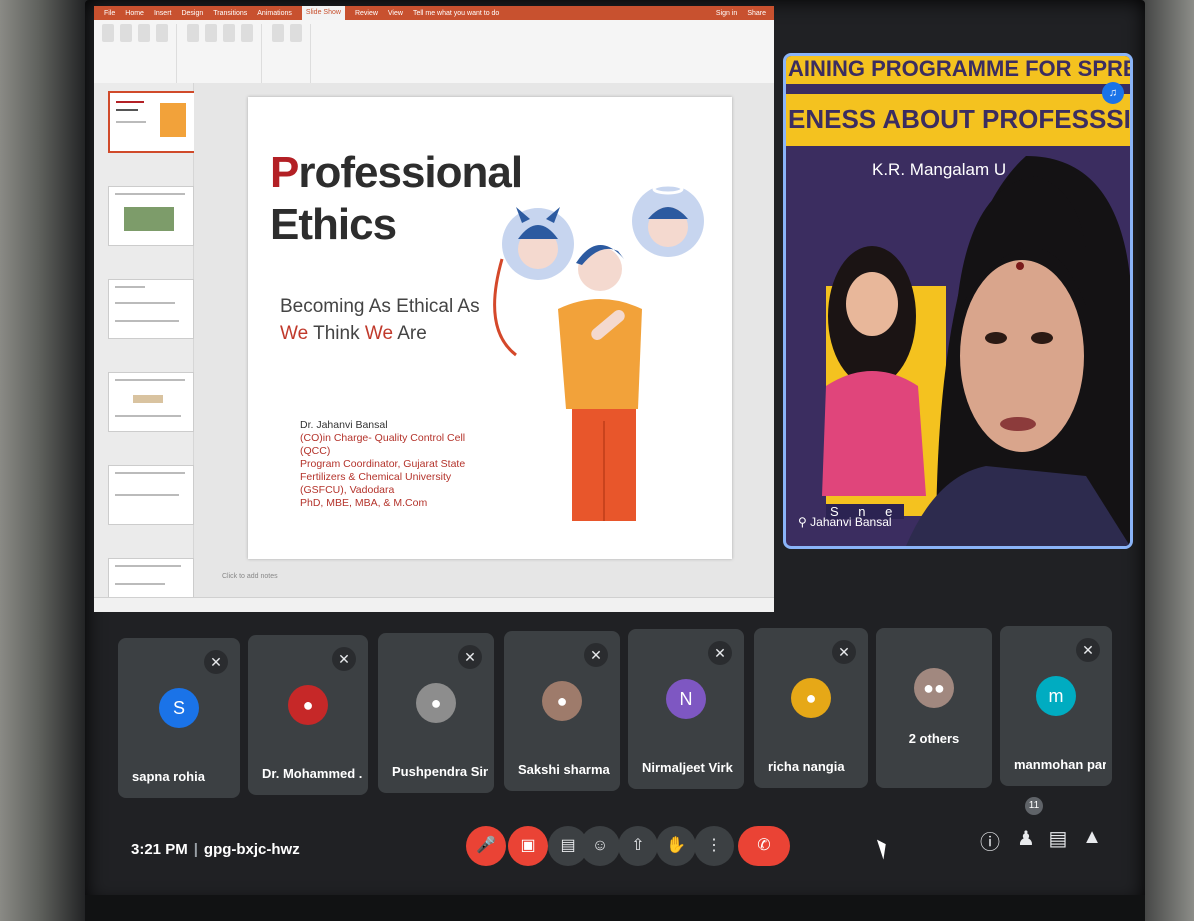  What do you see at coordinates (383, 438) in the screenshot?
I see `slide-author-line: (CO)in Charge- Quality Control Cell` at bounding box center [383, 438].